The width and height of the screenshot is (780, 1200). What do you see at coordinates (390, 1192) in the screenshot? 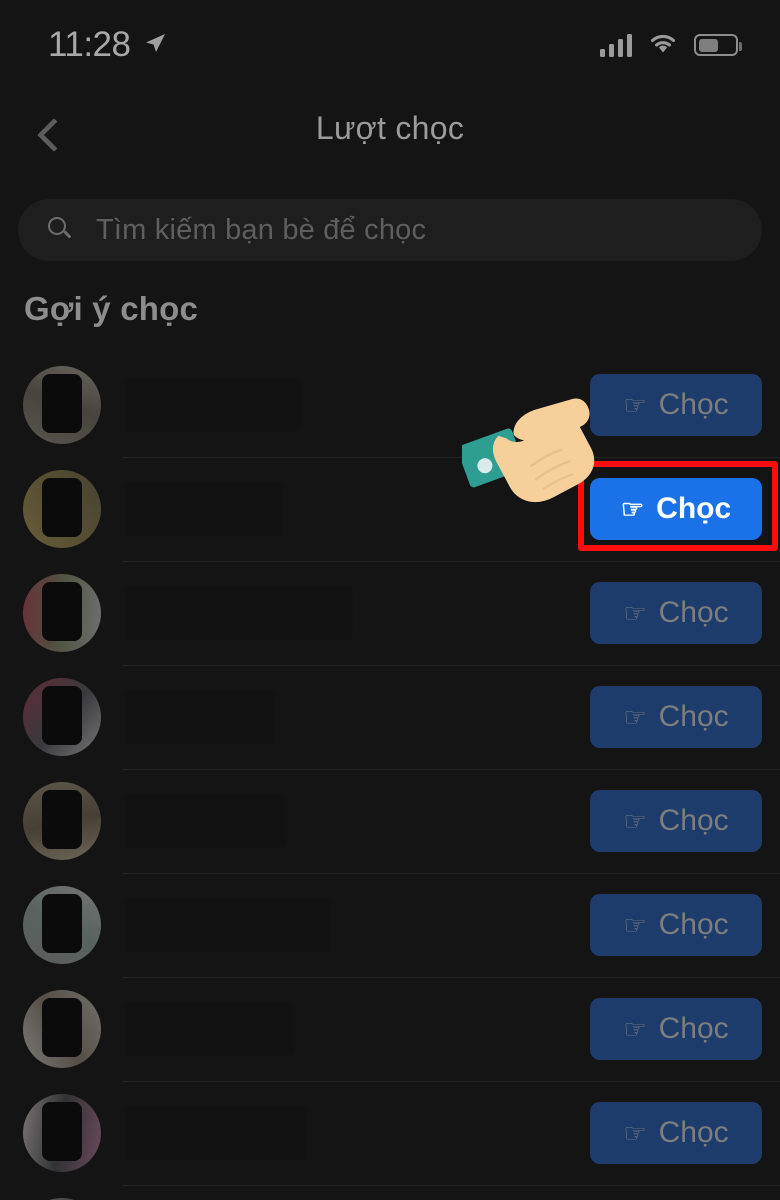
I see `table-row: ☞Chọc` at bounding box center [390, 1192].